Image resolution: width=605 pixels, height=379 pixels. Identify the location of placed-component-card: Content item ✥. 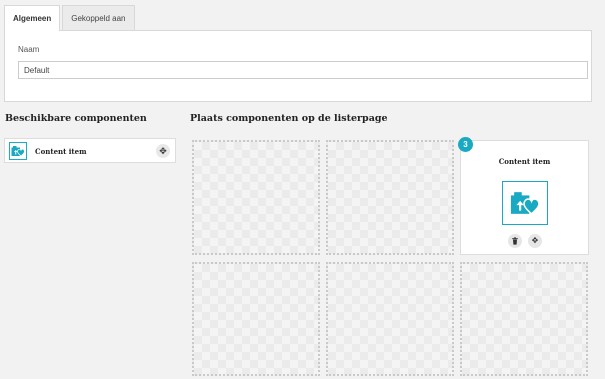
(524, 197).